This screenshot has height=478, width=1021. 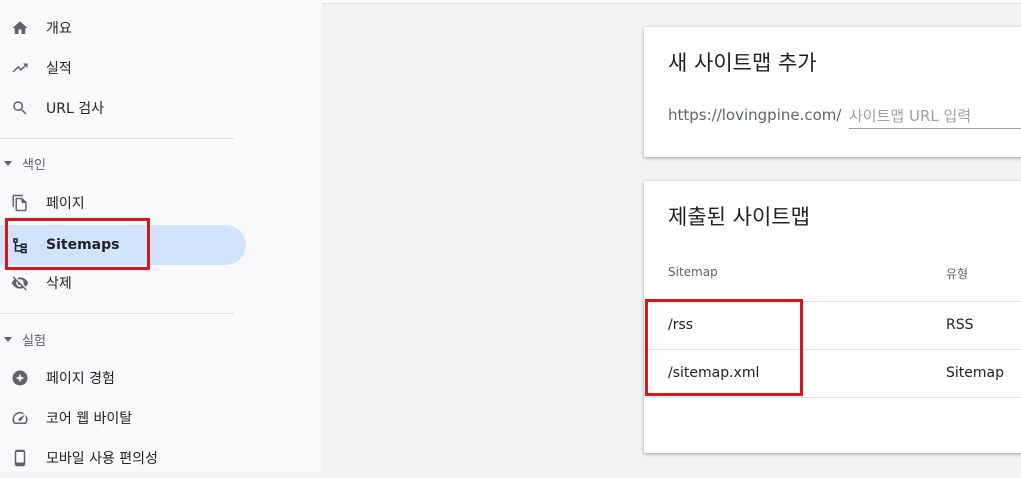 What do you see at coordinates (83, 245) in the screenshot?
I see `sidebar-item-label: Sitemaps` at bounding box center [83, 245].